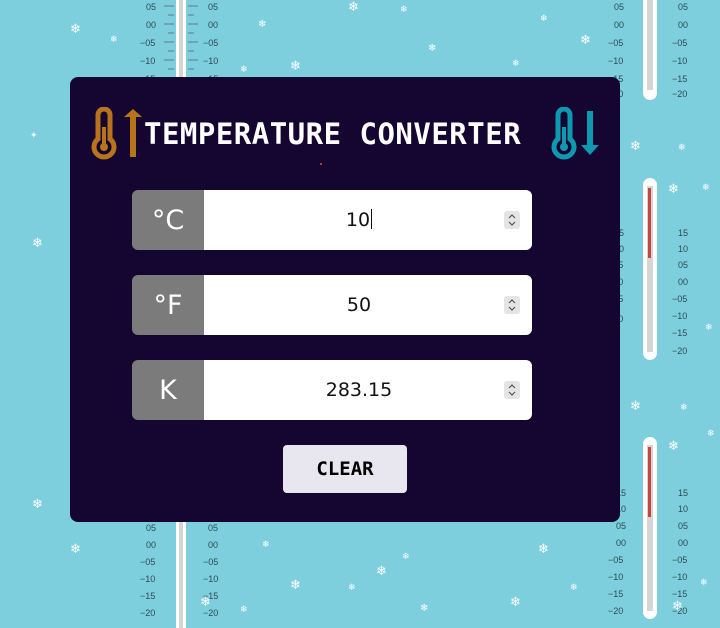  Describe the element at coordinates (116, 133) in the screenshot. I see `thermometer-up-icon` at that location.